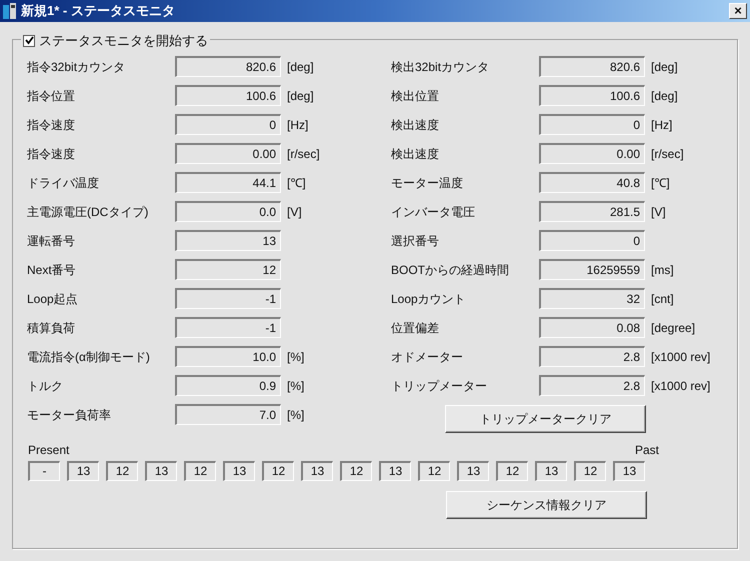  What do you see at coordinates (228, 414) in the screenshot?
I see `value-field: 7.0` at bounding box center [228, 414].